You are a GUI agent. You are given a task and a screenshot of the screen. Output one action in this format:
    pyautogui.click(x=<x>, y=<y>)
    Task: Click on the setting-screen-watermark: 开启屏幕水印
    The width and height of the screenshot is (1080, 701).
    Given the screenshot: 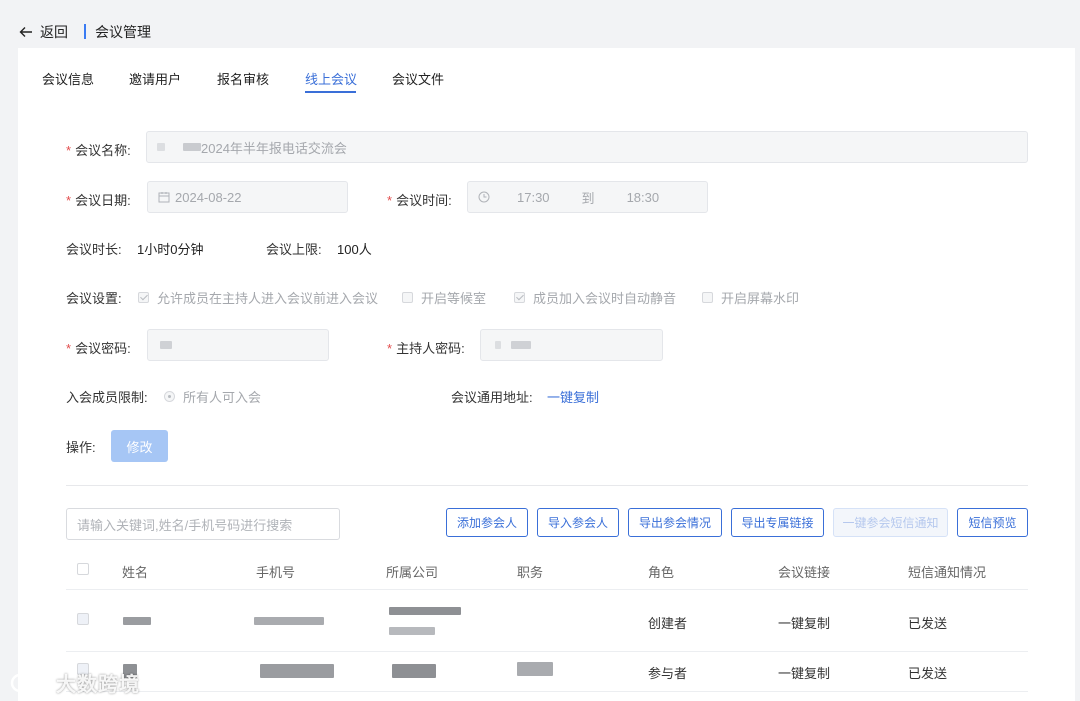 What is the action you would take?
    pyautogui.click(x=750, y=297)
    